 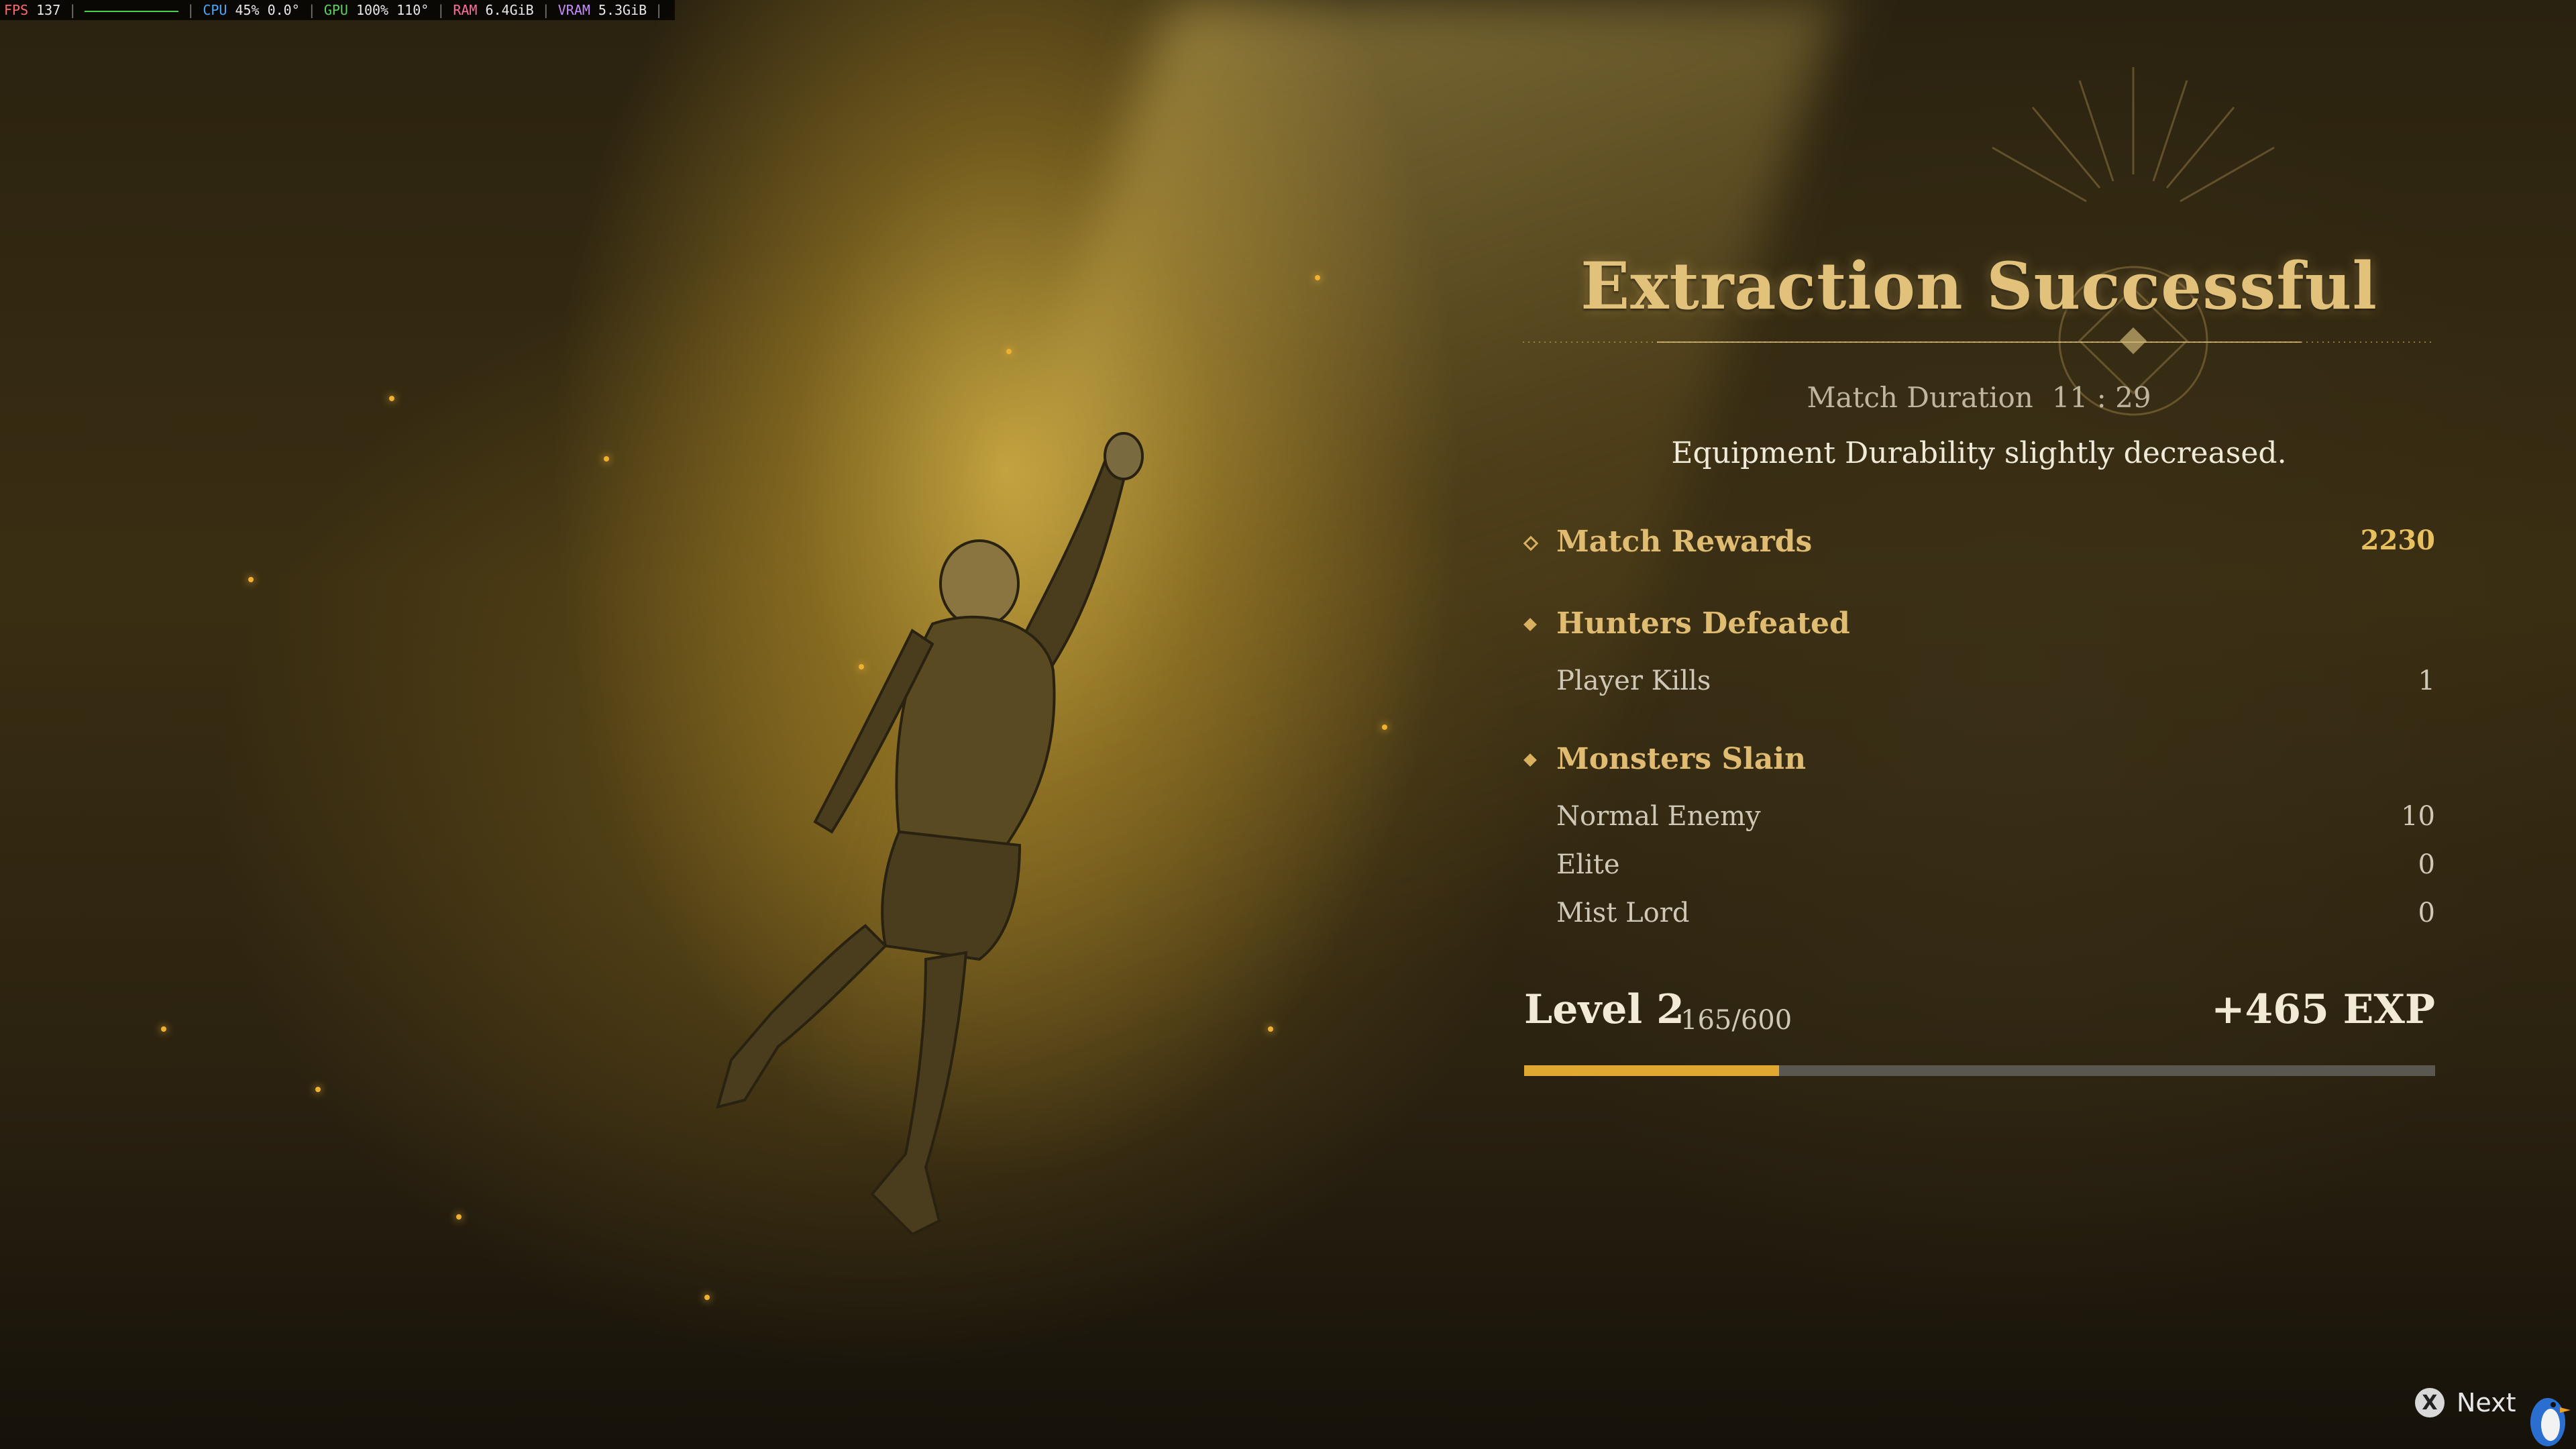 What do you see at coordinates (2550, 1422) in the screenshot?
I see `penguin-mascot-icon` at bounding box center [2550, 1422].